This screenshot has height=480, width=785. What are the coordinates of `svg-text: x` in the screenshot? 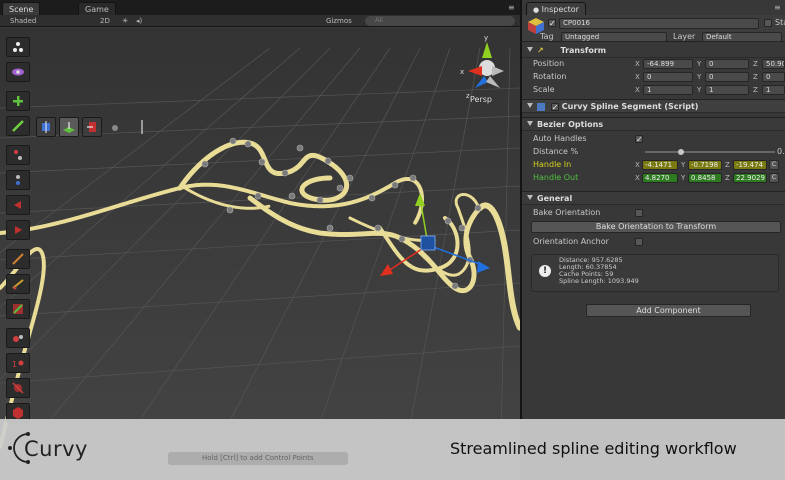 It's located at (462, 72).